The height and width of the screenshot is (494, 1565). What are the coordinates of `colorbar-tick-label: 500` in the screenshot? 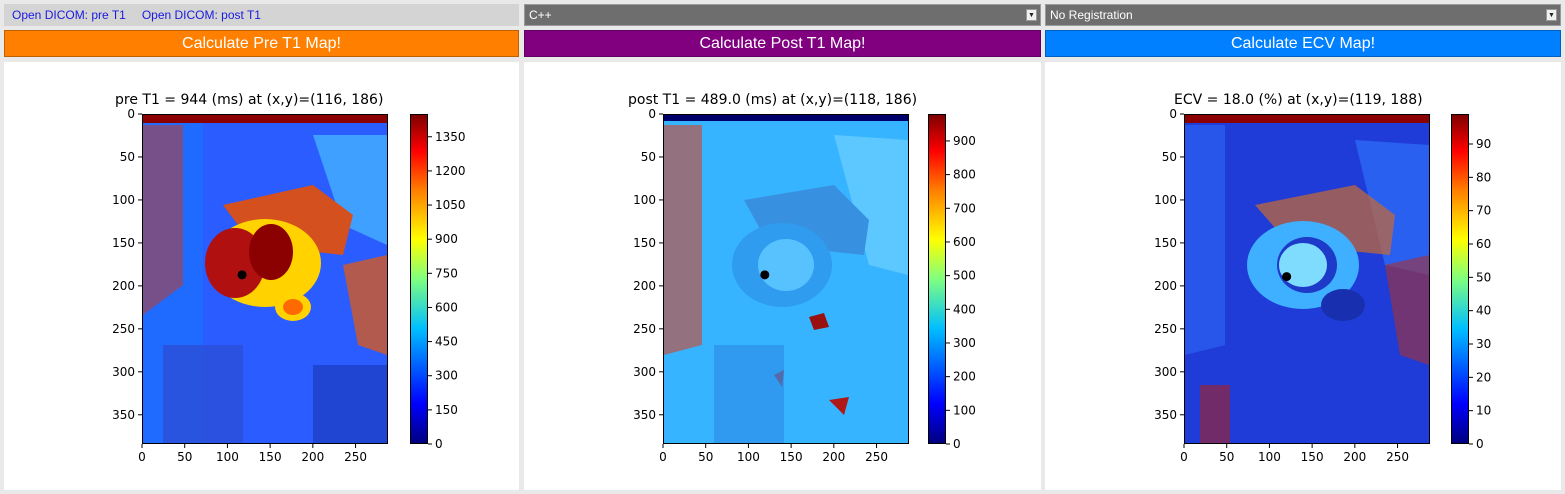 It's located at (964, 276).